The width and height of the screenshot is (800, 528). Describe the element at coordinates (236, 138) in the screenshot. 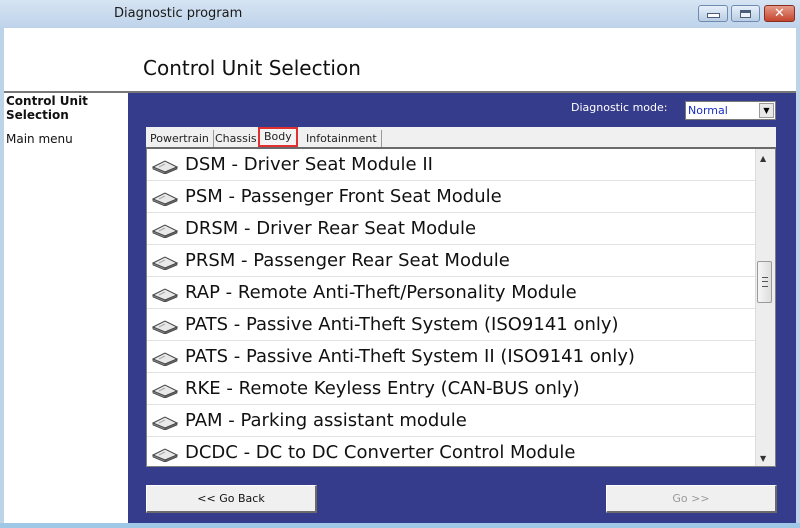

I see `tab-chassis: Chassis` at that location.